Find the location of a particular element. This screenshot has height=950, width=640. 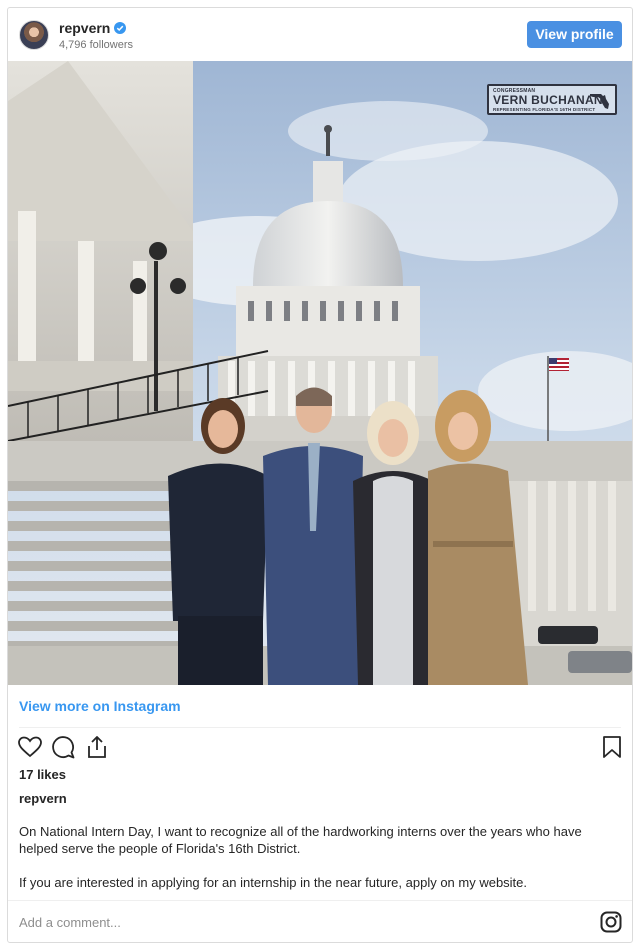

user-info: repvern 4,796 followers is located at coordinates (96, 35).